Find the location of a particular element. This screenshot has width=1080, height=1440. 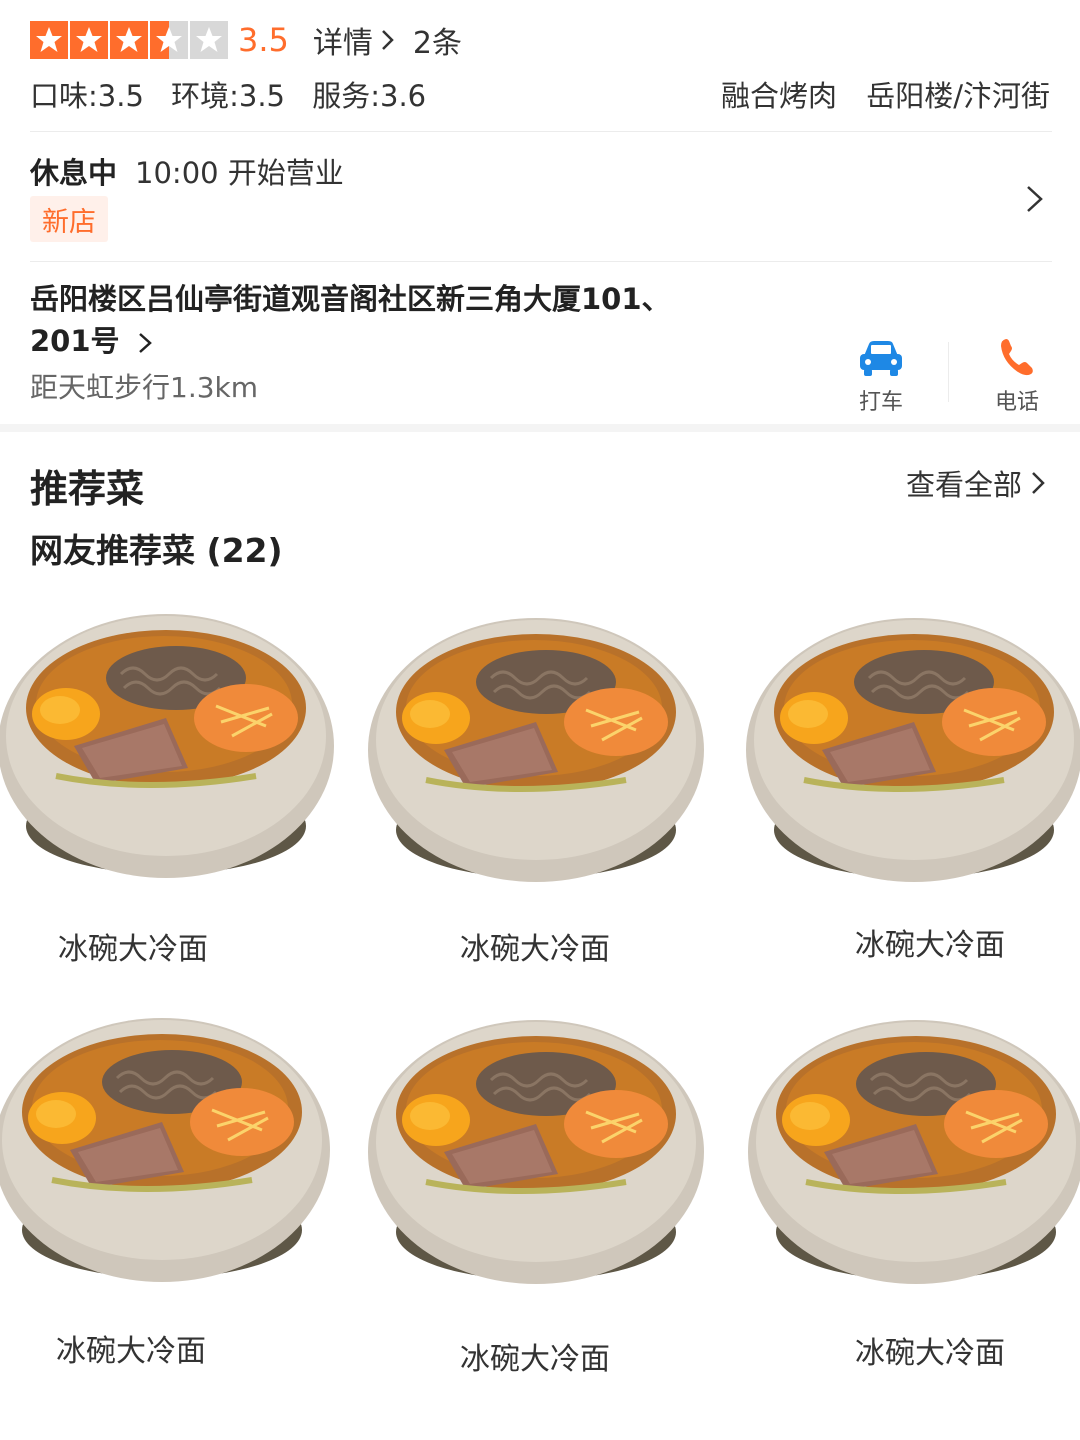

phone-button: 电话 is located at coordinates (1017, 376).